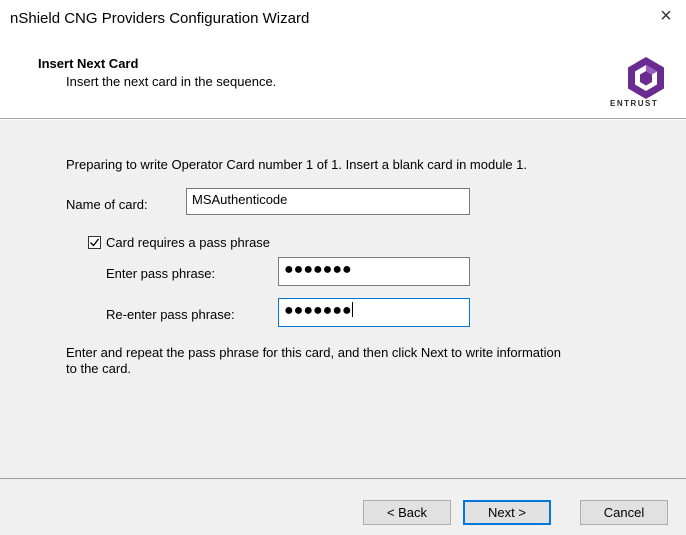 The height and width of the screenshot is (535, 686). Describe the element at coordinates (99, 368) in the screenshot. I see `help-text-line2: to the card.` at that location.